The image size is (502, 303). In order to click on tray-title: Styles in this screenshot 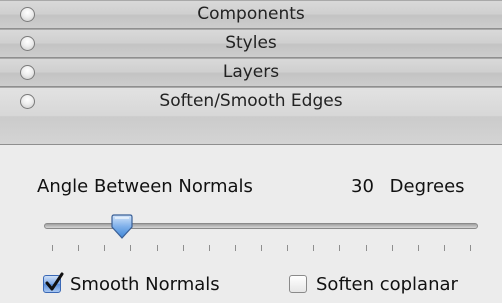, I will do `click(251, 43)`.